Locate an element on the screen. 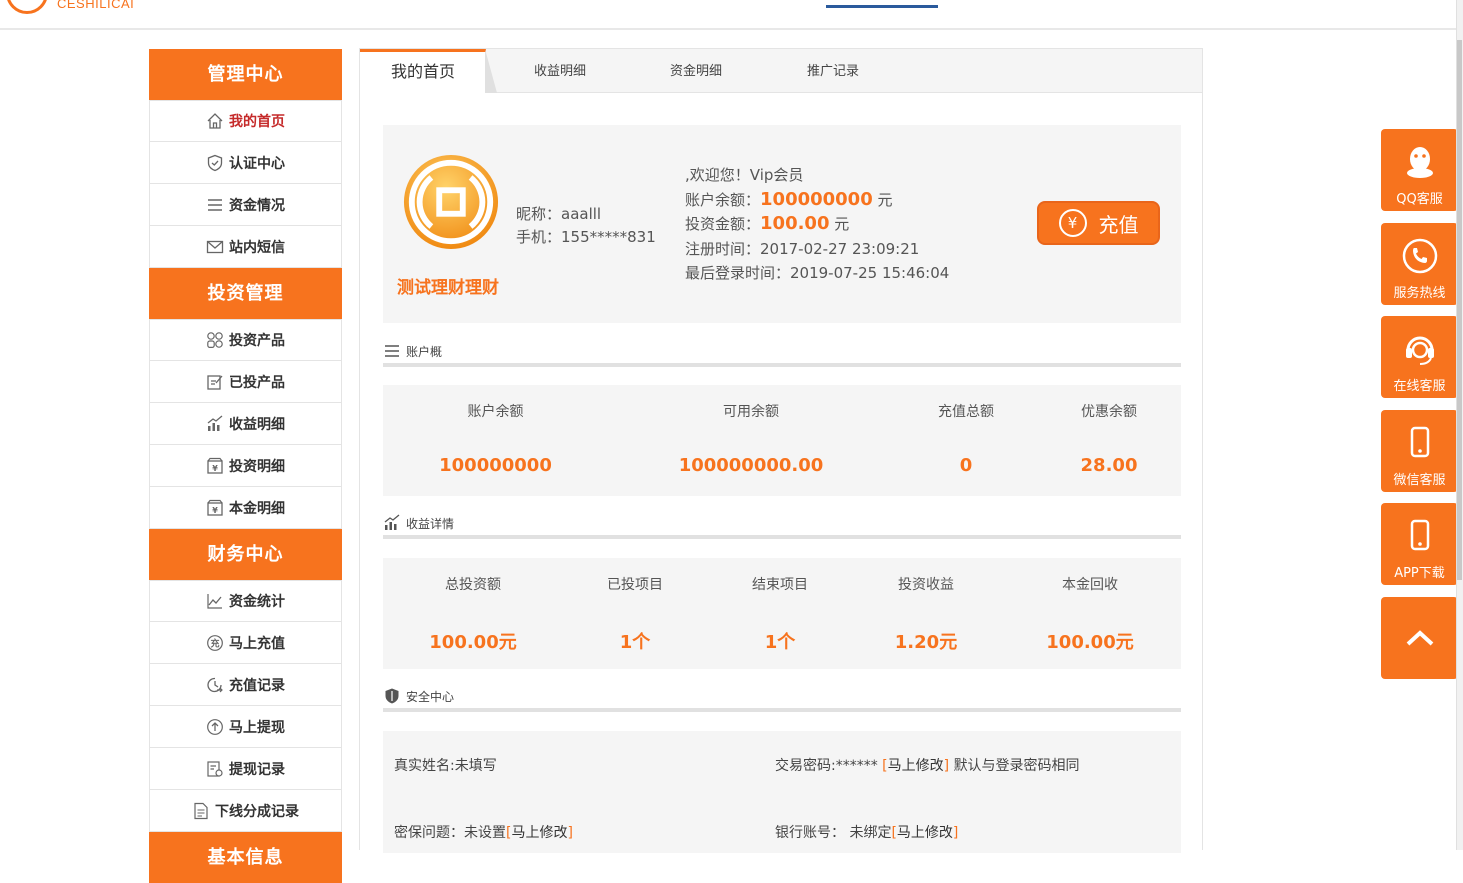 This screenshot has height=883, width=1463. bank-account-row: 银行账号： 未绑定[马上修改] is located at coordinates (866, 832).